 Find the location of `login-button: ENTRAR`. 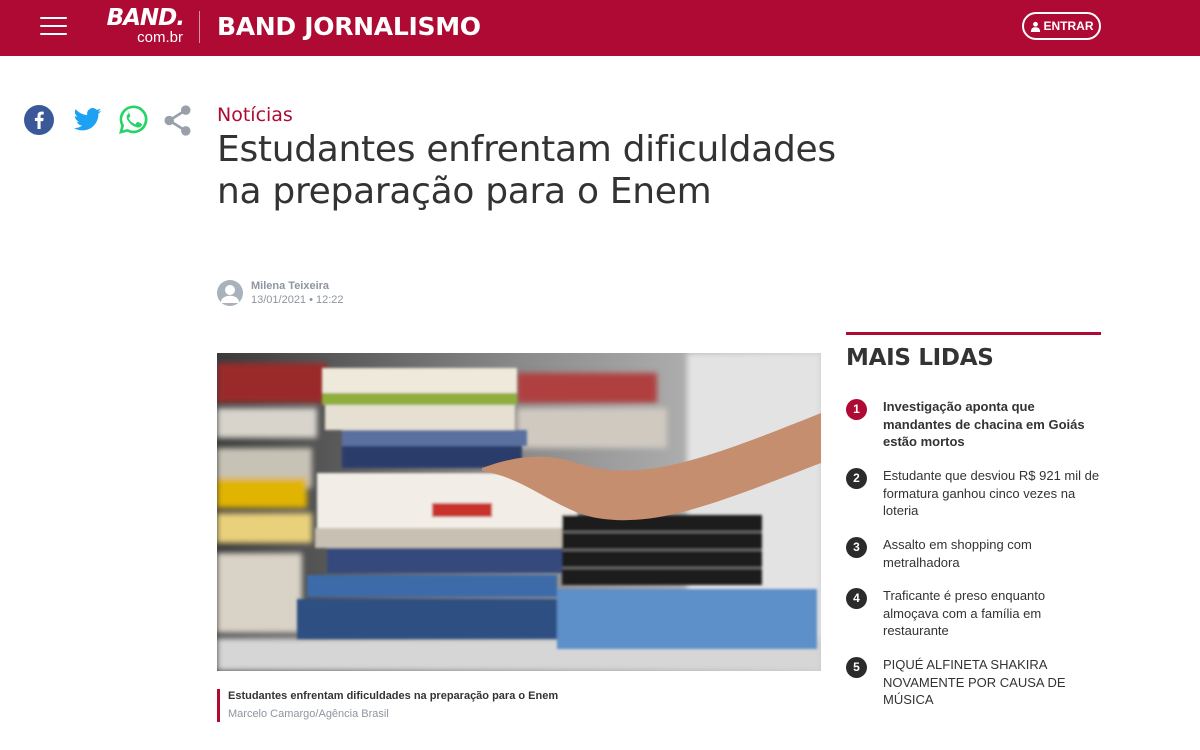

login-button: ENTRAR is located at coordinates (1061, 26).